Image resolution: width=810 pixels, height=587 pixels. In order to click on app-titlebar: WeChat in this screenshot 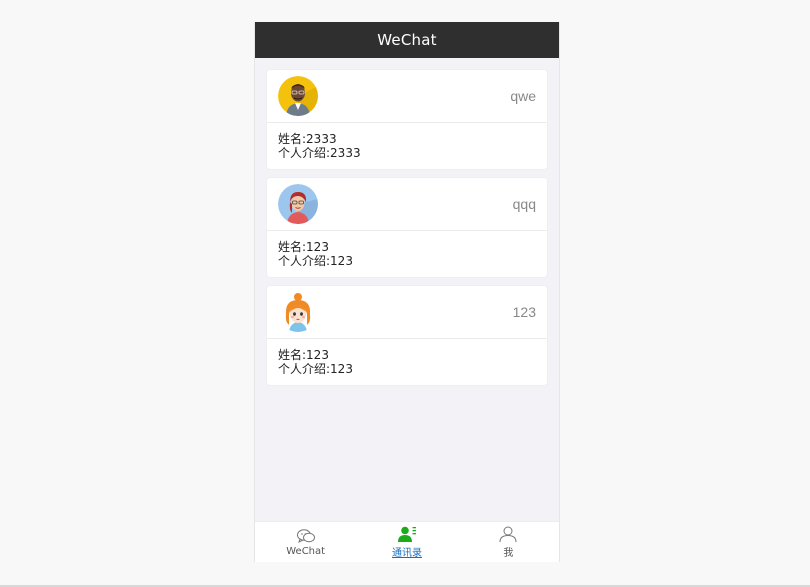, I will do `click(407, 40)`.